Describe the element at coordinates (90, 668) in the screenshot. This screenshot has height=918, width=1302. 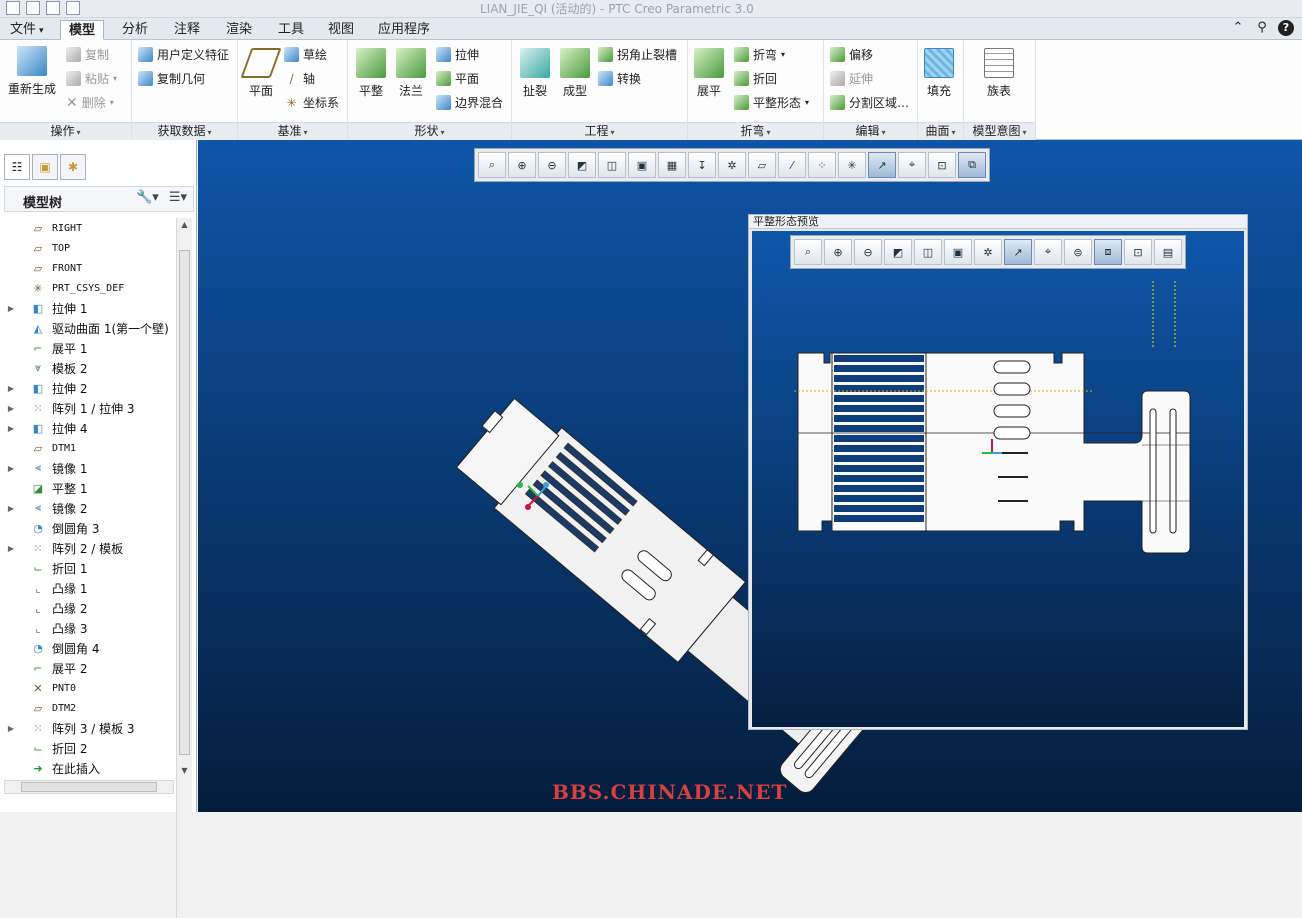
I see `tree-item: ⌐ 展平 2` at that location.